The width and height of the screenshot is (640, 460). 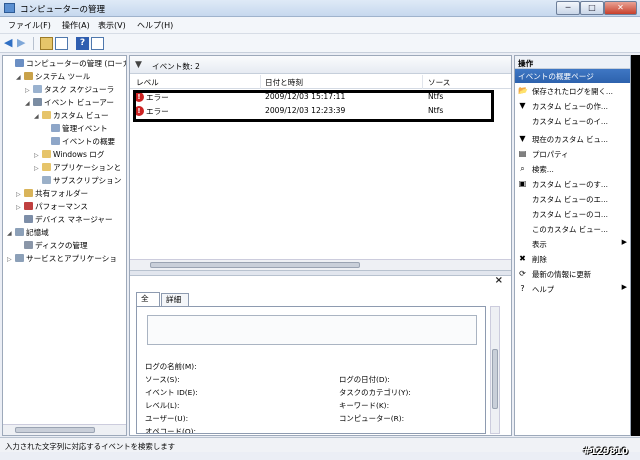 What do you see at coordinates (52, 207) in the screenshot?
I see `tree-item: ▷ パフォーマンス` at bounding box center [52, 207].